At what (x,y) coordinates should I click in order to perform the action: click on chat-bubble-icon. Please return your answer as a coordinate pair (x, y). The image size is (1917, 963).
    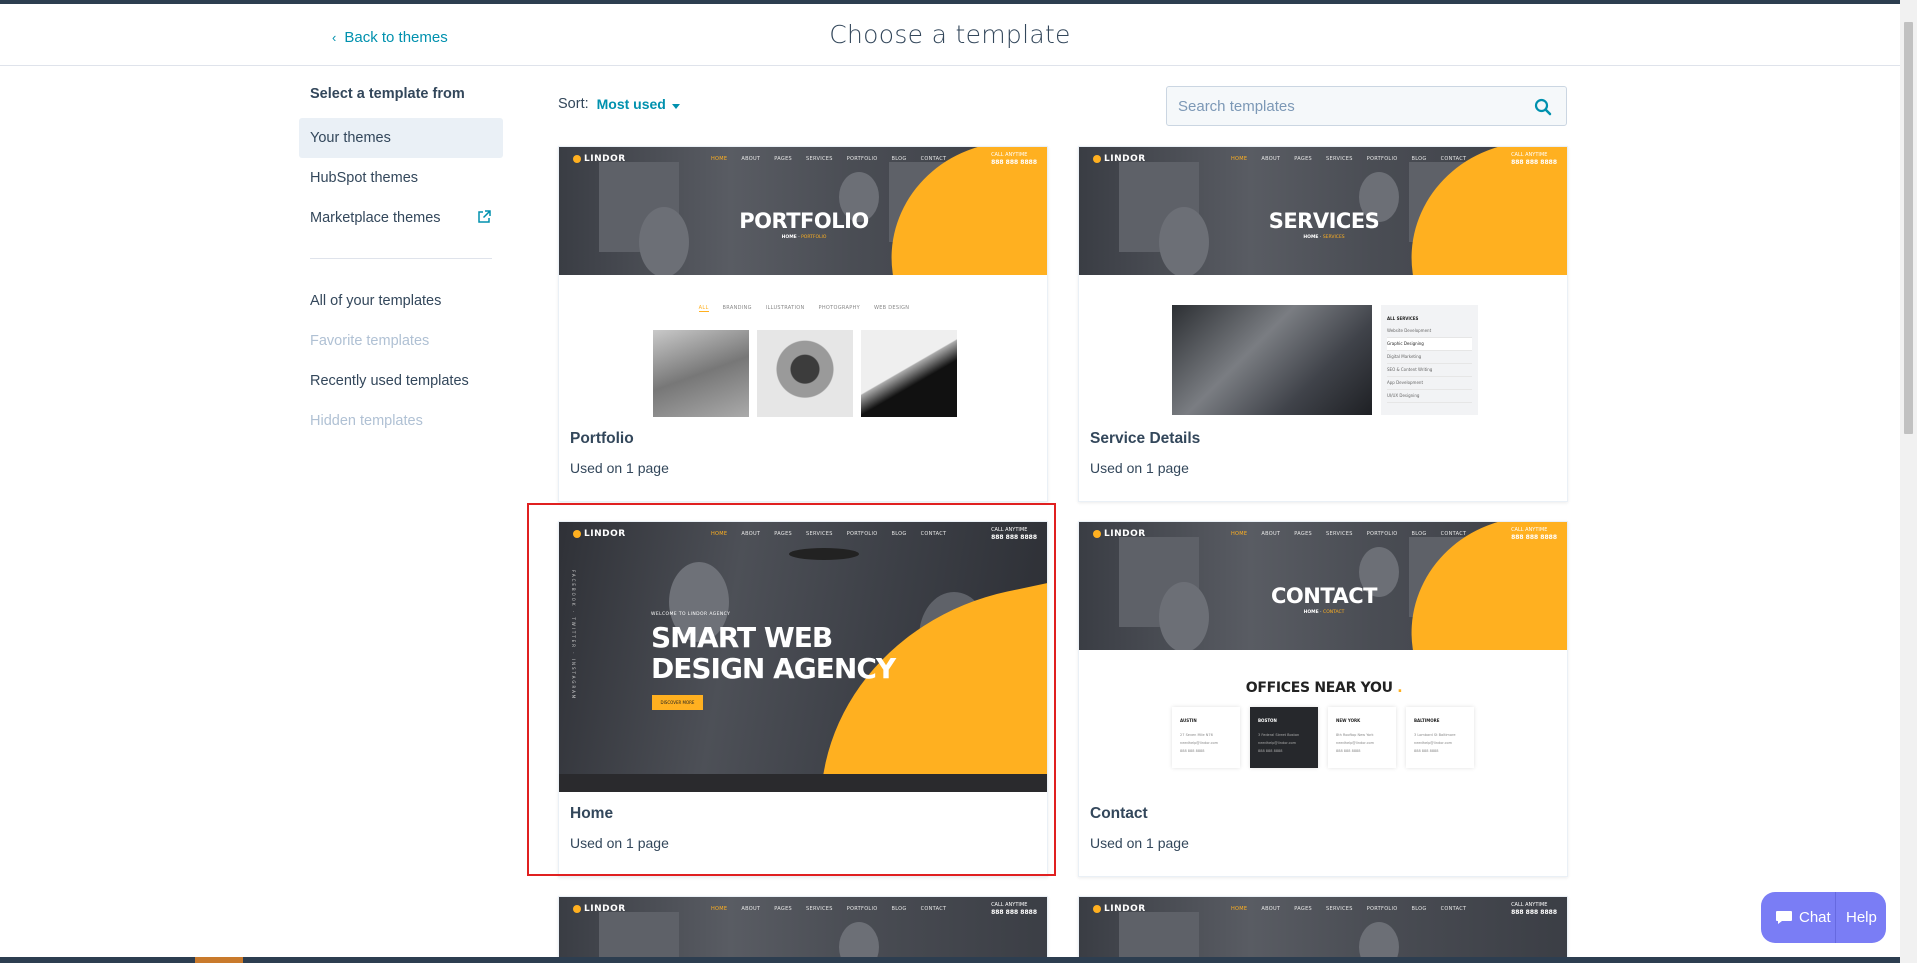
    Looking at the image, I should click on (1784, 917).